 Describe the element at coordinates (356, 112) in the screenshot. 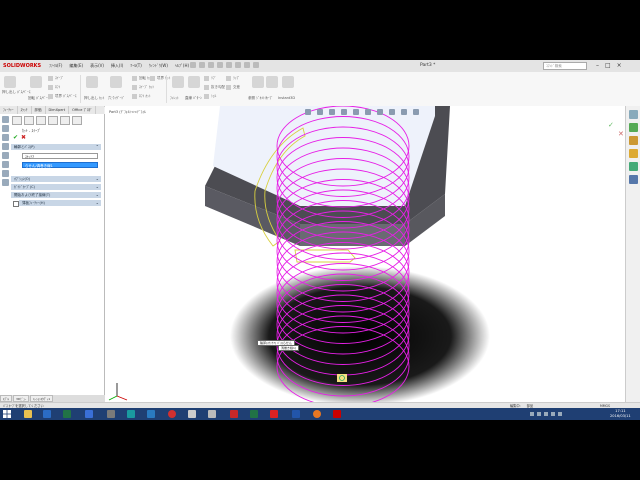

I see `view-orientation-icon` at that location.